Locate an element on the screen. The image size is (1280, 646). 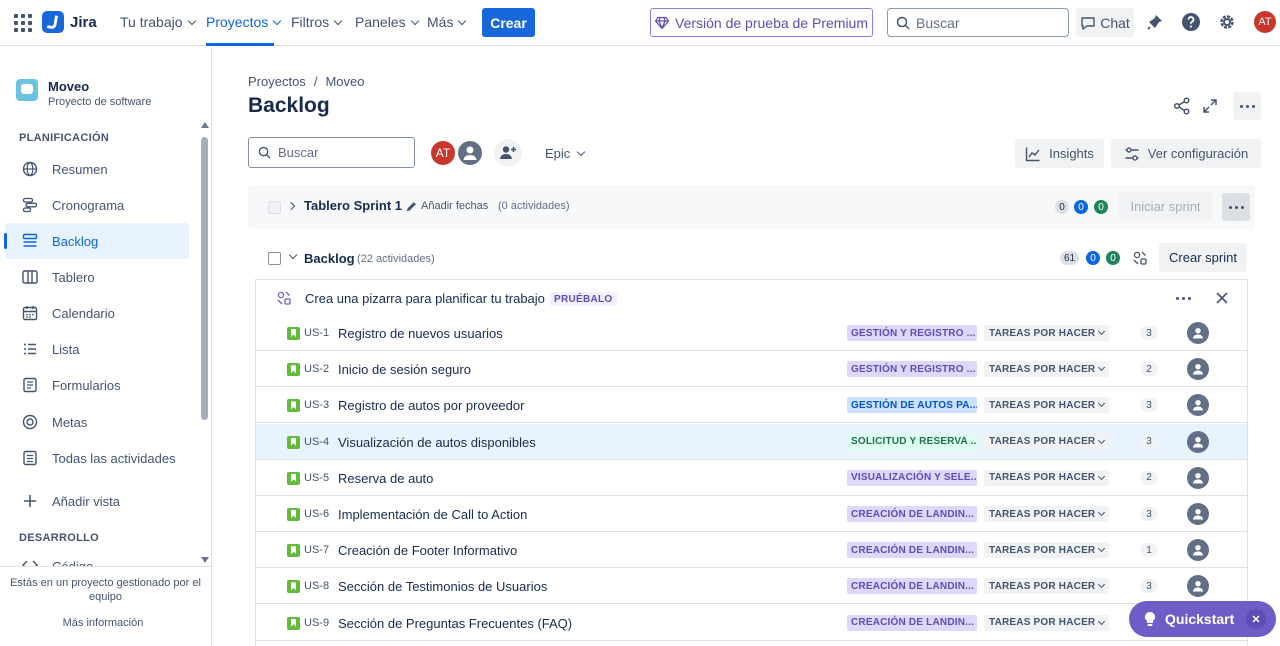
chevron-right-icon is located at coordinates (291, 206).